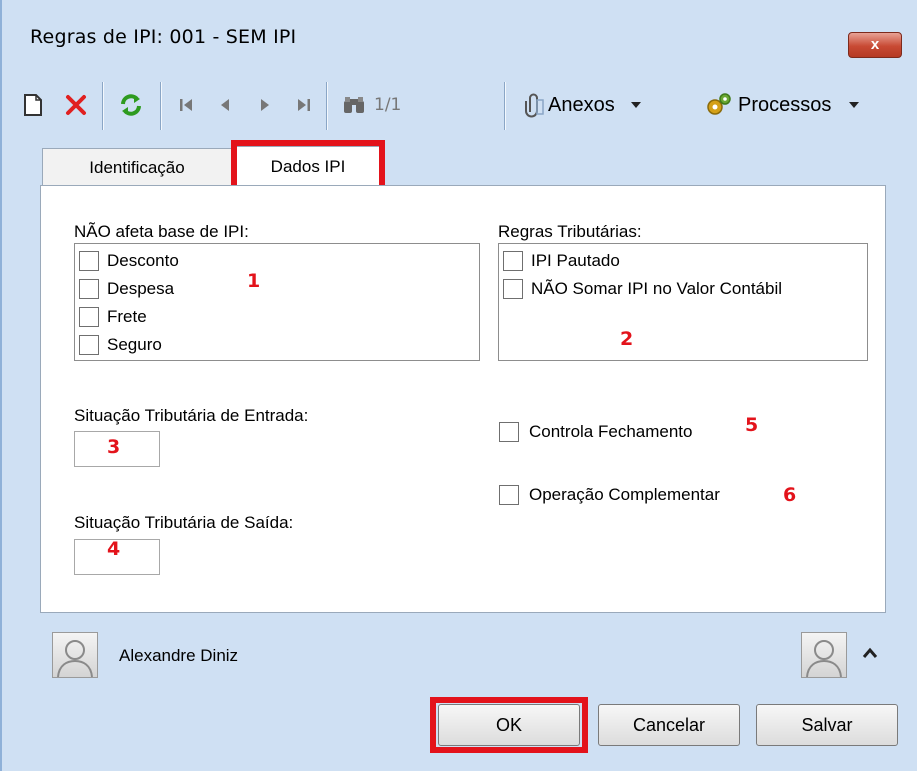  I want to click on saida-label: Situação Tributária de Saída:, so click(184, 522).